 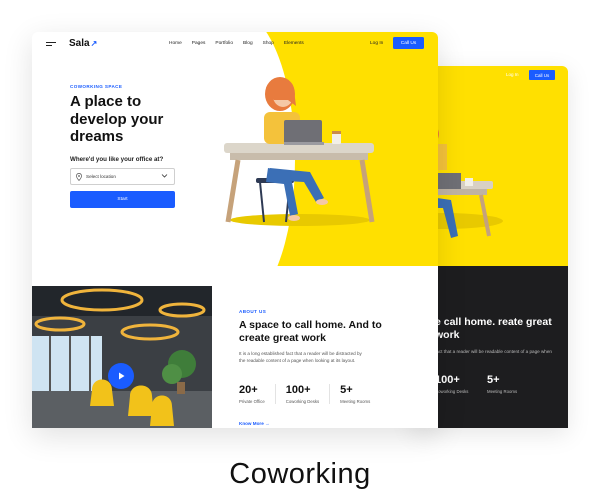 I want to click on start-button: Start, so click(x=122, y=199).